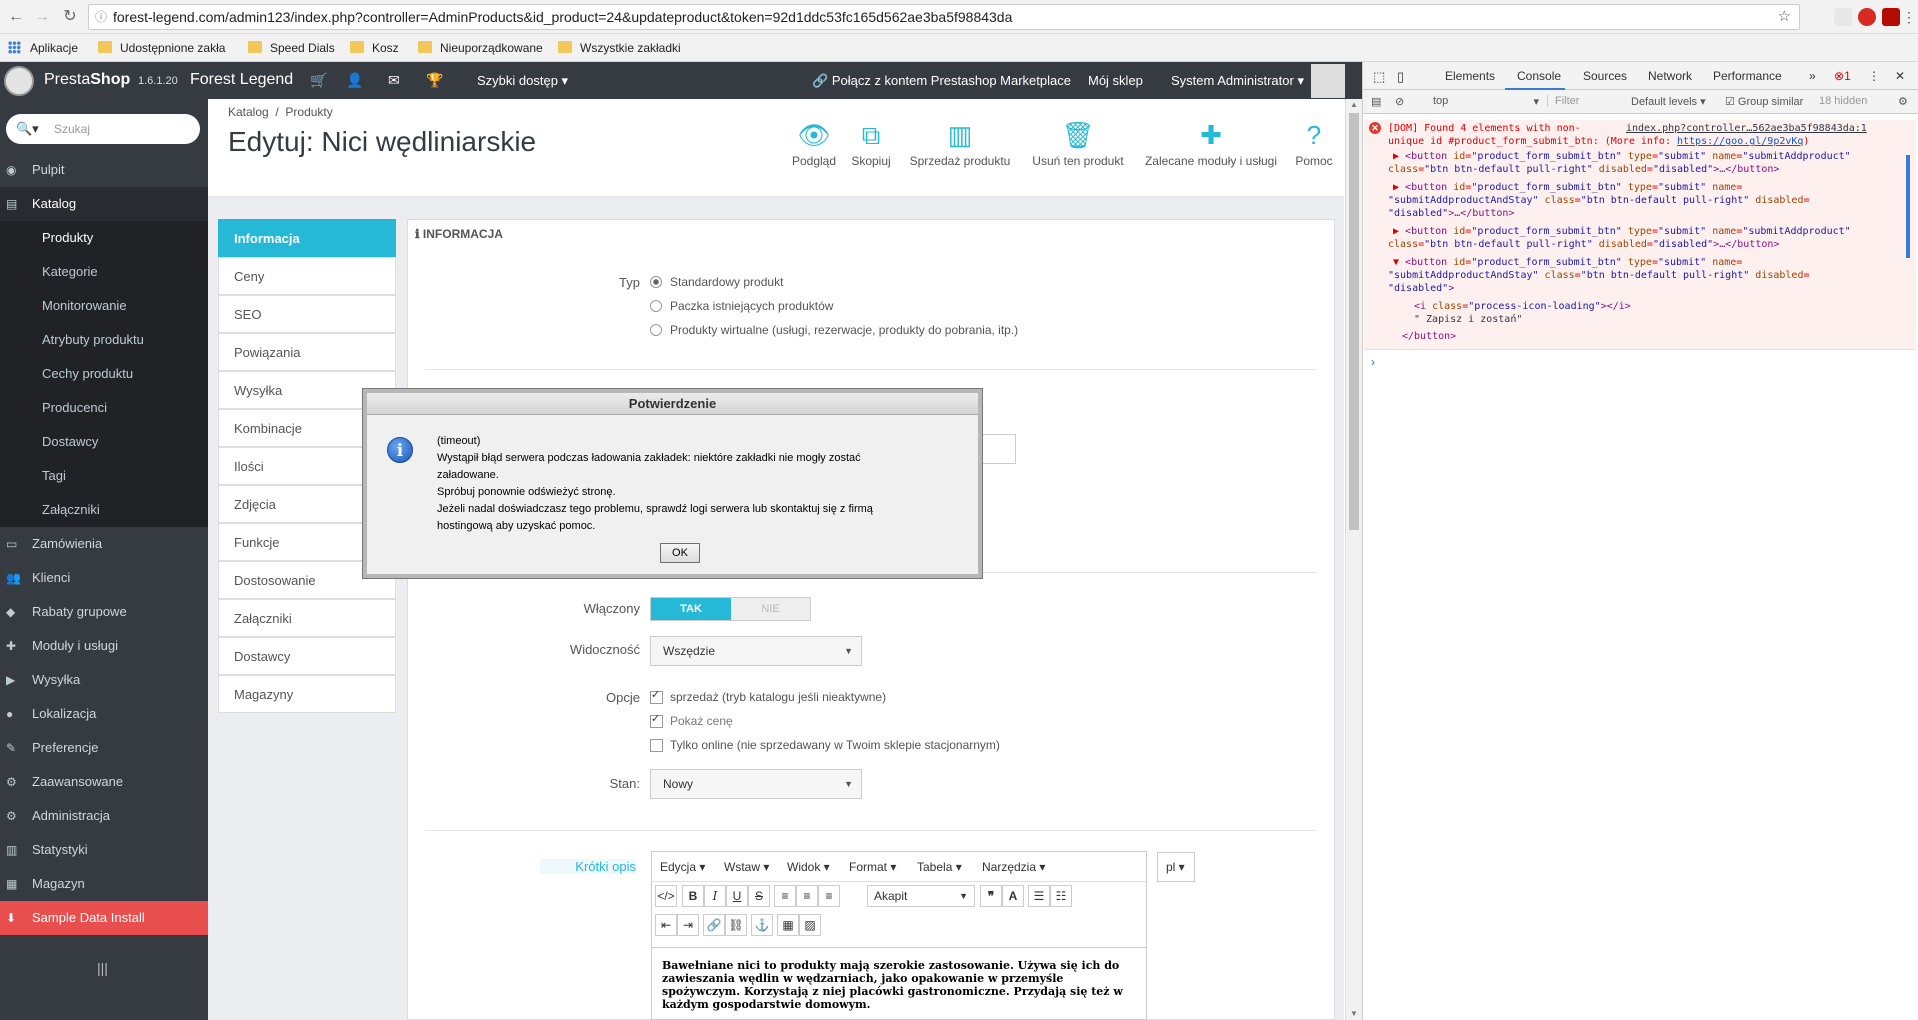 This screenshot has width=1918, height=1020. What do you see at coordinates (1874, 76) in the screenshot?
I see `menu-icon: ⋮` at bounding box center [1874, 76].